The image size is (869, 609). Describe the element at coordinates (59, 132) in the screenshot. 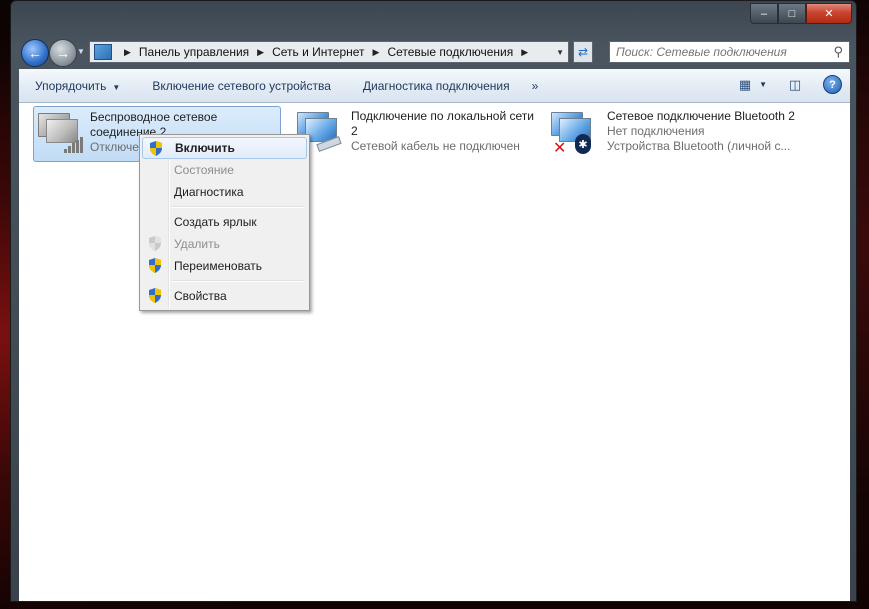

I see `wireless-network-icon` at that location.